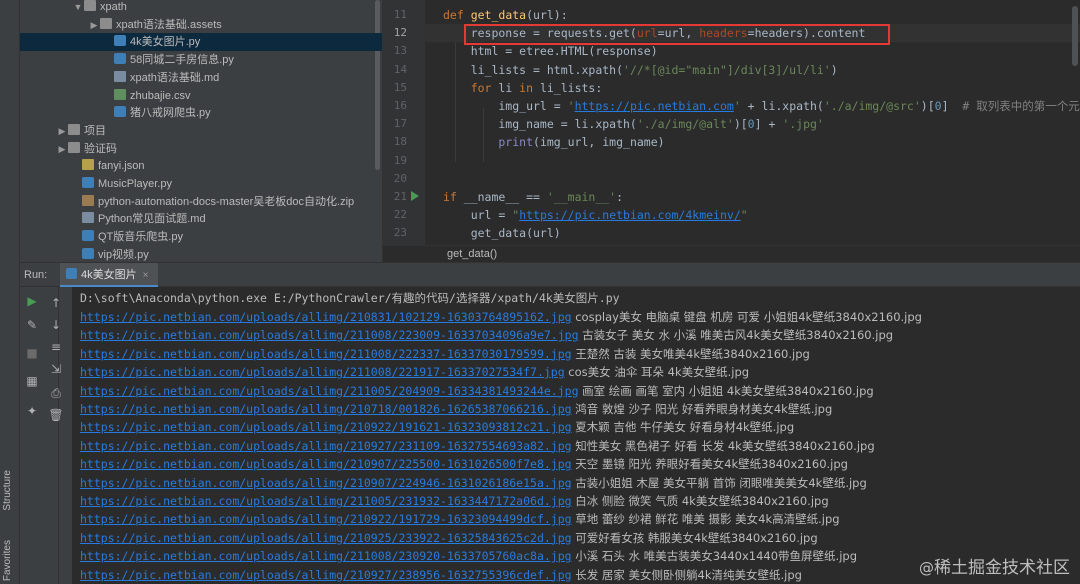 The image size is (1080, 584). Describe the element at coordinates (400, 87) in the screenshot. I see `line-number: 15` at that location.